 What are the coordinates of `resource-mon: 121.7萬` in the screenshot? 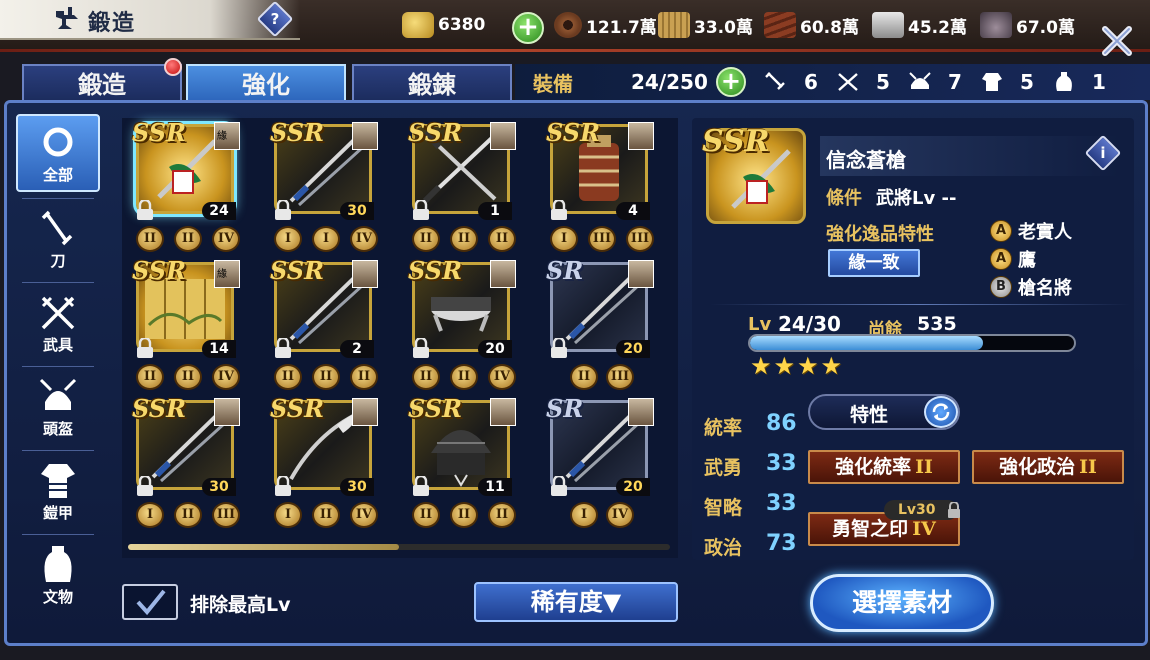 It's located at (605, 25).